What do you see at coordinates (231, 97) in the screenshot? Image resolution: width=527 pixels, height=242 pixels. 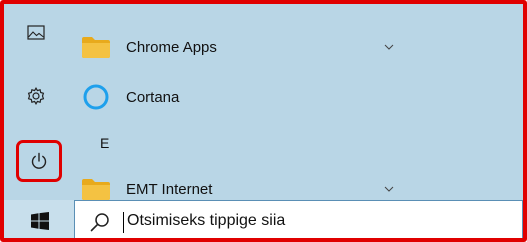 I see `app-item-cortana: Cortana` at bounding box center [231, 97].